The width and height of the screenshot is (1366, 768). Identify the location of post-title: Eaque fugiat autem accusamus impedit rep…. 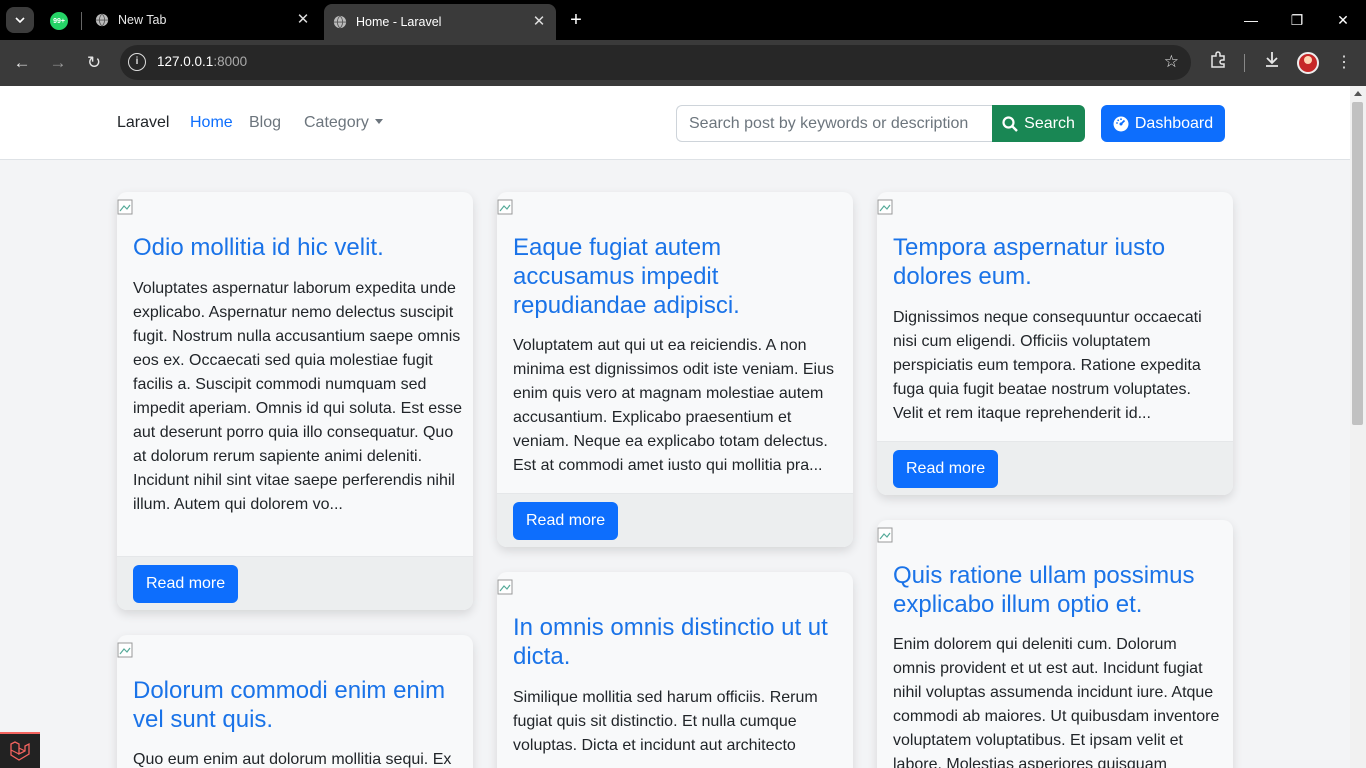
(673, 276).